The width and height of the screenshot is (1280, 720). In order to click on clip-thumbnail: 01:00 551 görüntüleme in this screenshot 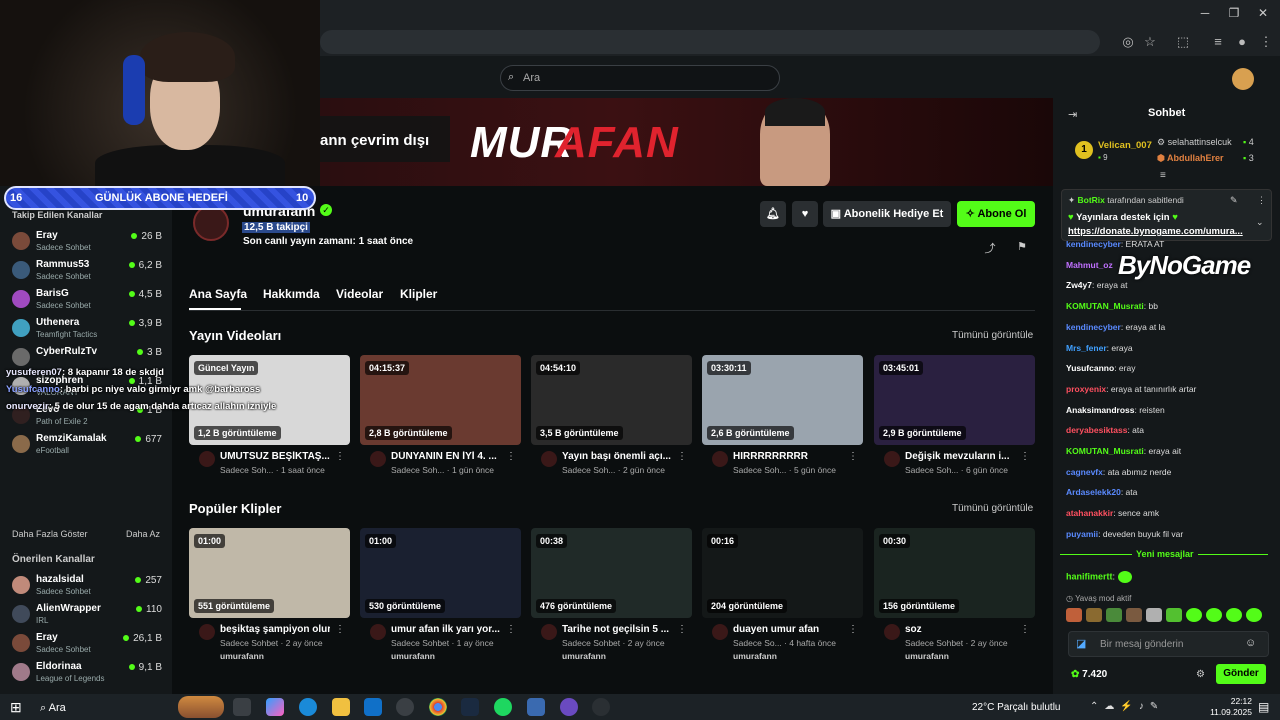, I will do `click(269, 573)`.